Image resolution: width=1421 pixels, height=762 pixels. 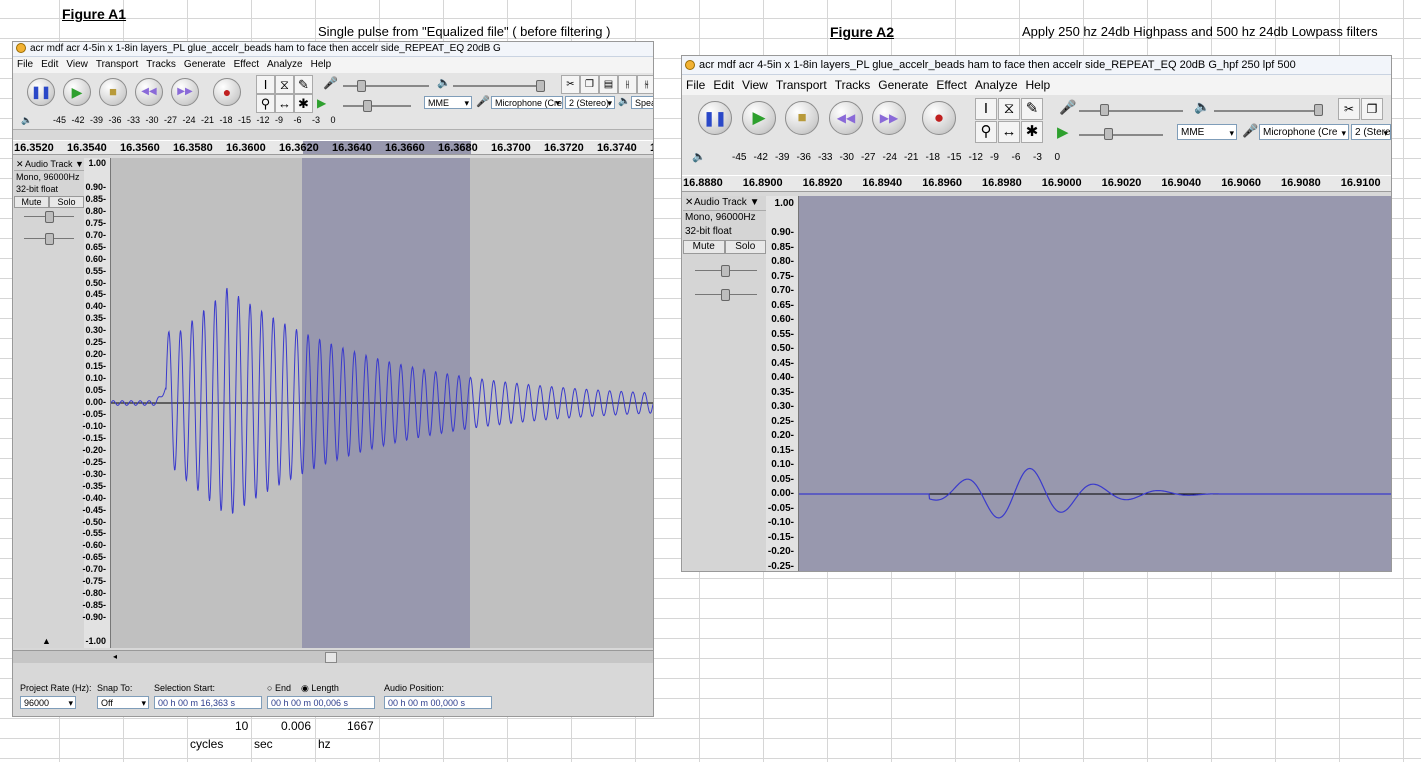 I want to click on cell-sec-label: sec, so click(x=263, y=744).